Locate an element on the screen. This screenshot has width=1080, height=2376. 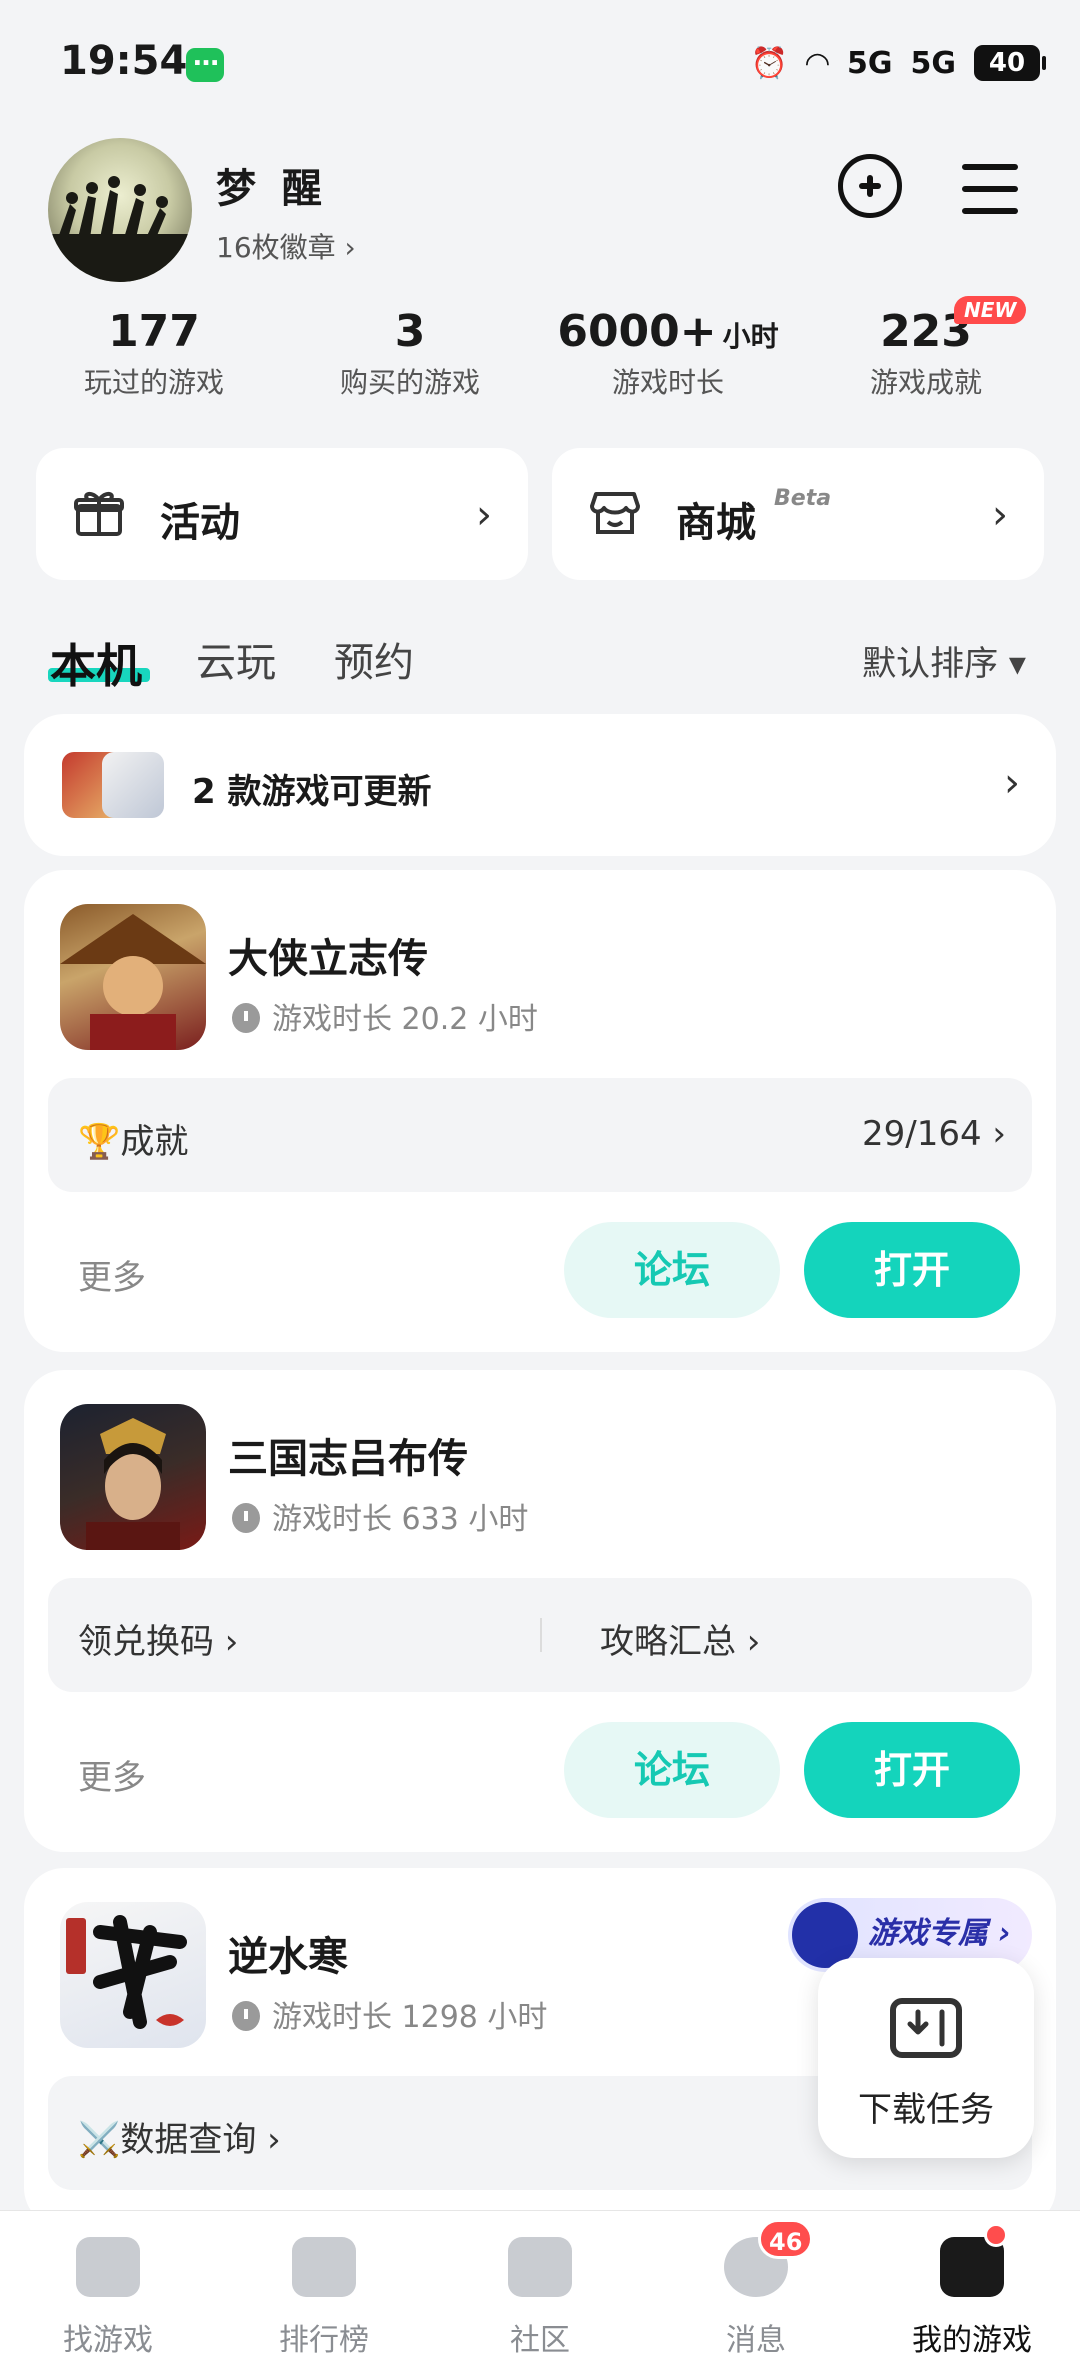
game-title: 大侠立志传 is located at coordinates (328, 959).